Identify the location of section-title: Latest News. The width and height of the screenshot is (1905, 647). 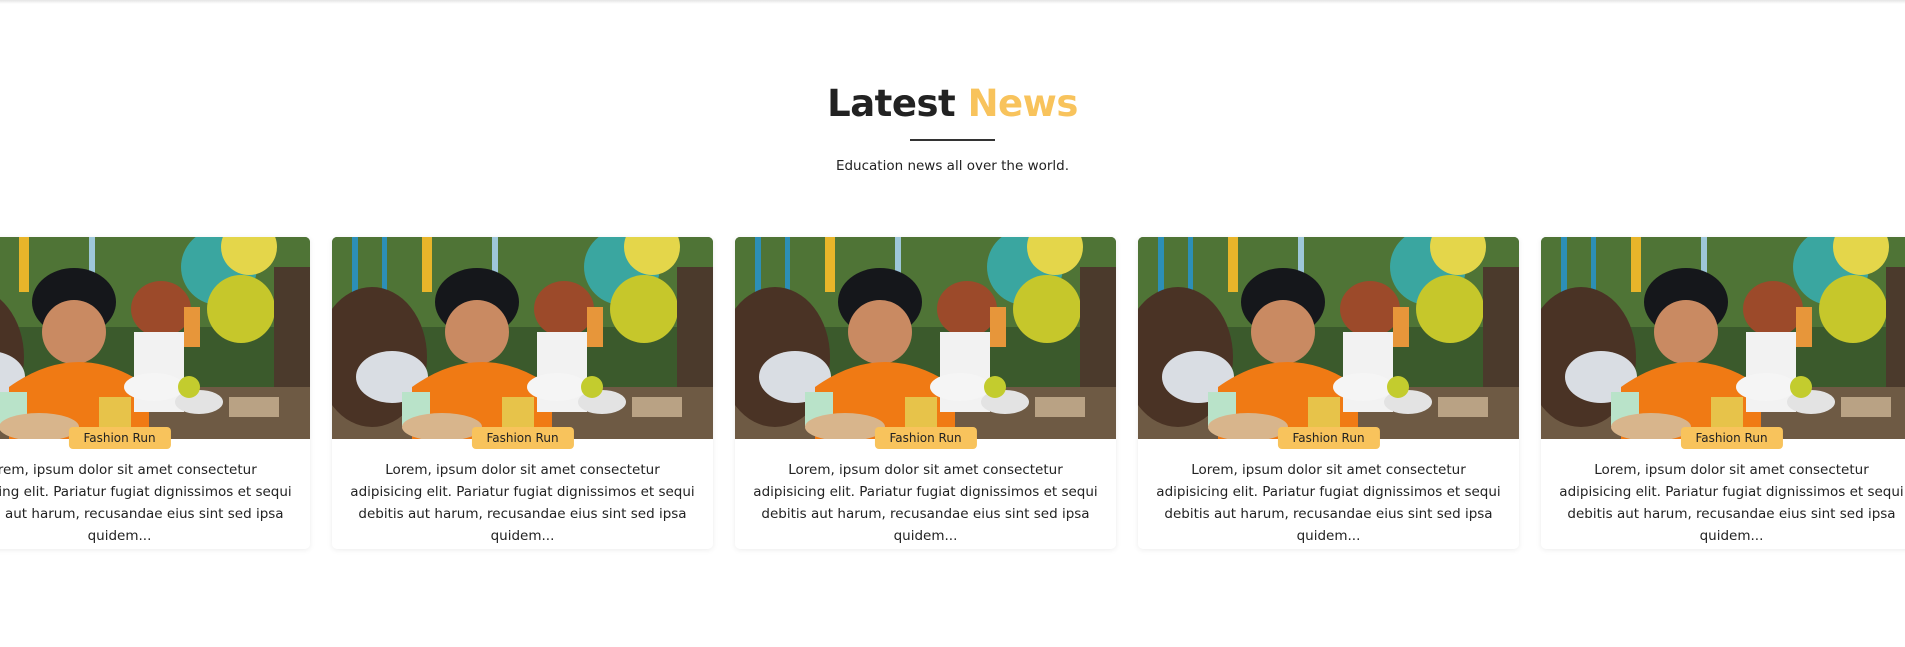
(952, 104).